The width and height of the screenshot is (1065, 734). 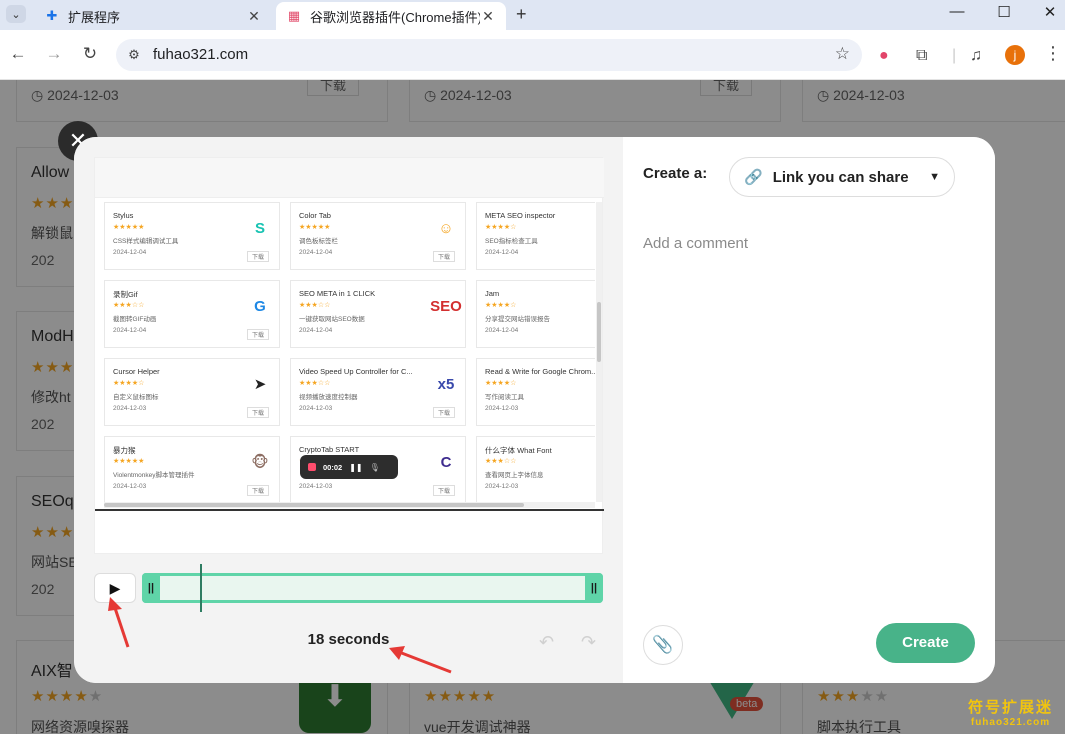 What do you see at coordinates (356, 467) in the screenshot?
I see `pause-icon: ❚❚` at bounding box center [356, 467].